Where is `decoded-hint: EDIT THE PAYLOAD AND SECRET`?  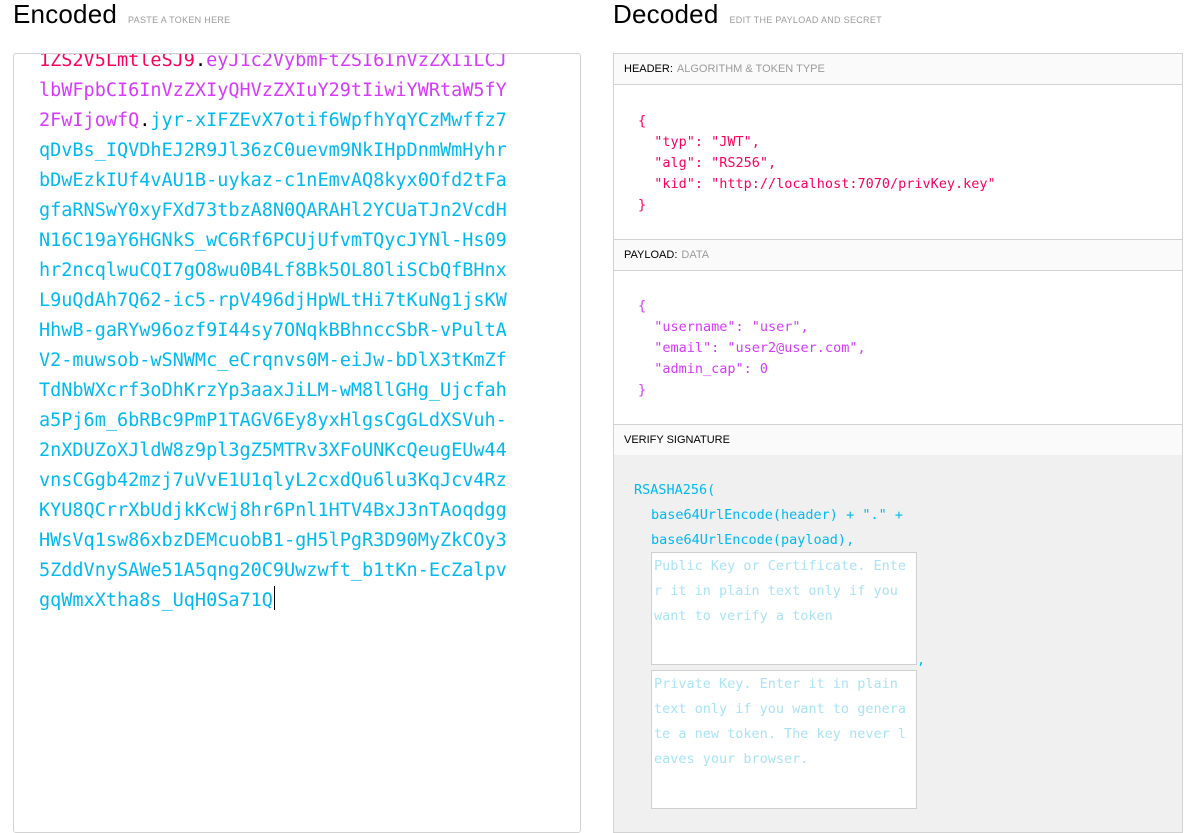
decoded-hint: EDIT THE PAYLOAD AND SECRET is located at coordinates (805, 20).